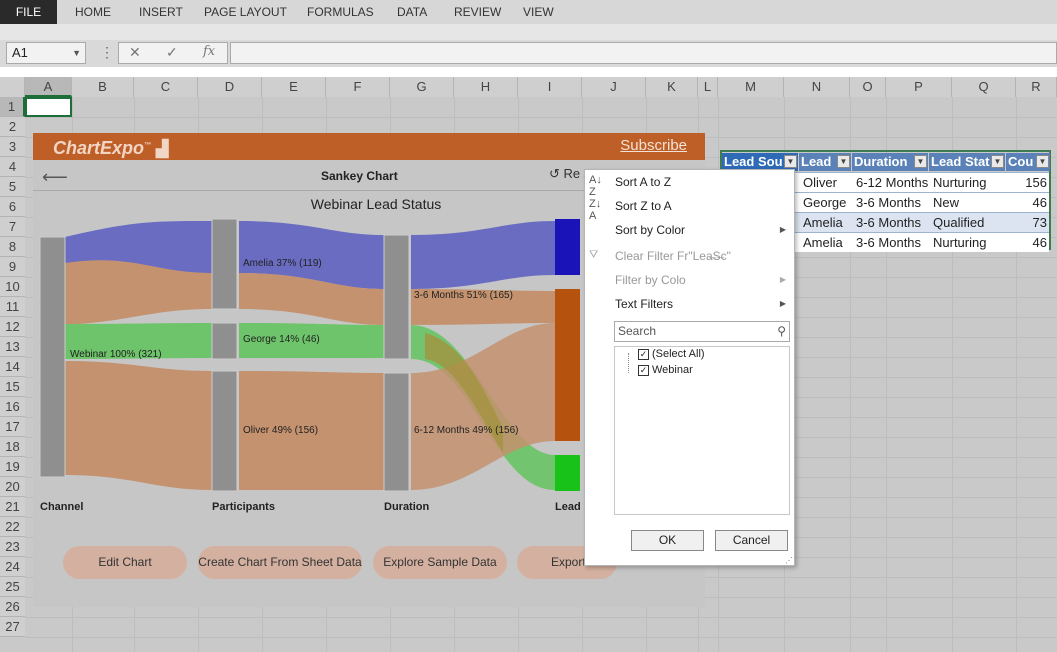 The height and width of the screenshot is (652, 1057). Describe the element at coordinates (12, 567) in the screenshot. I see `row-header: 24` at that location.